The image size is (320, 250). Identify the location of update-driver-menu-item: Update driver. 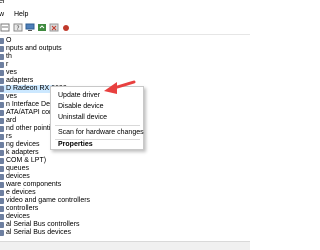
(79, 95).